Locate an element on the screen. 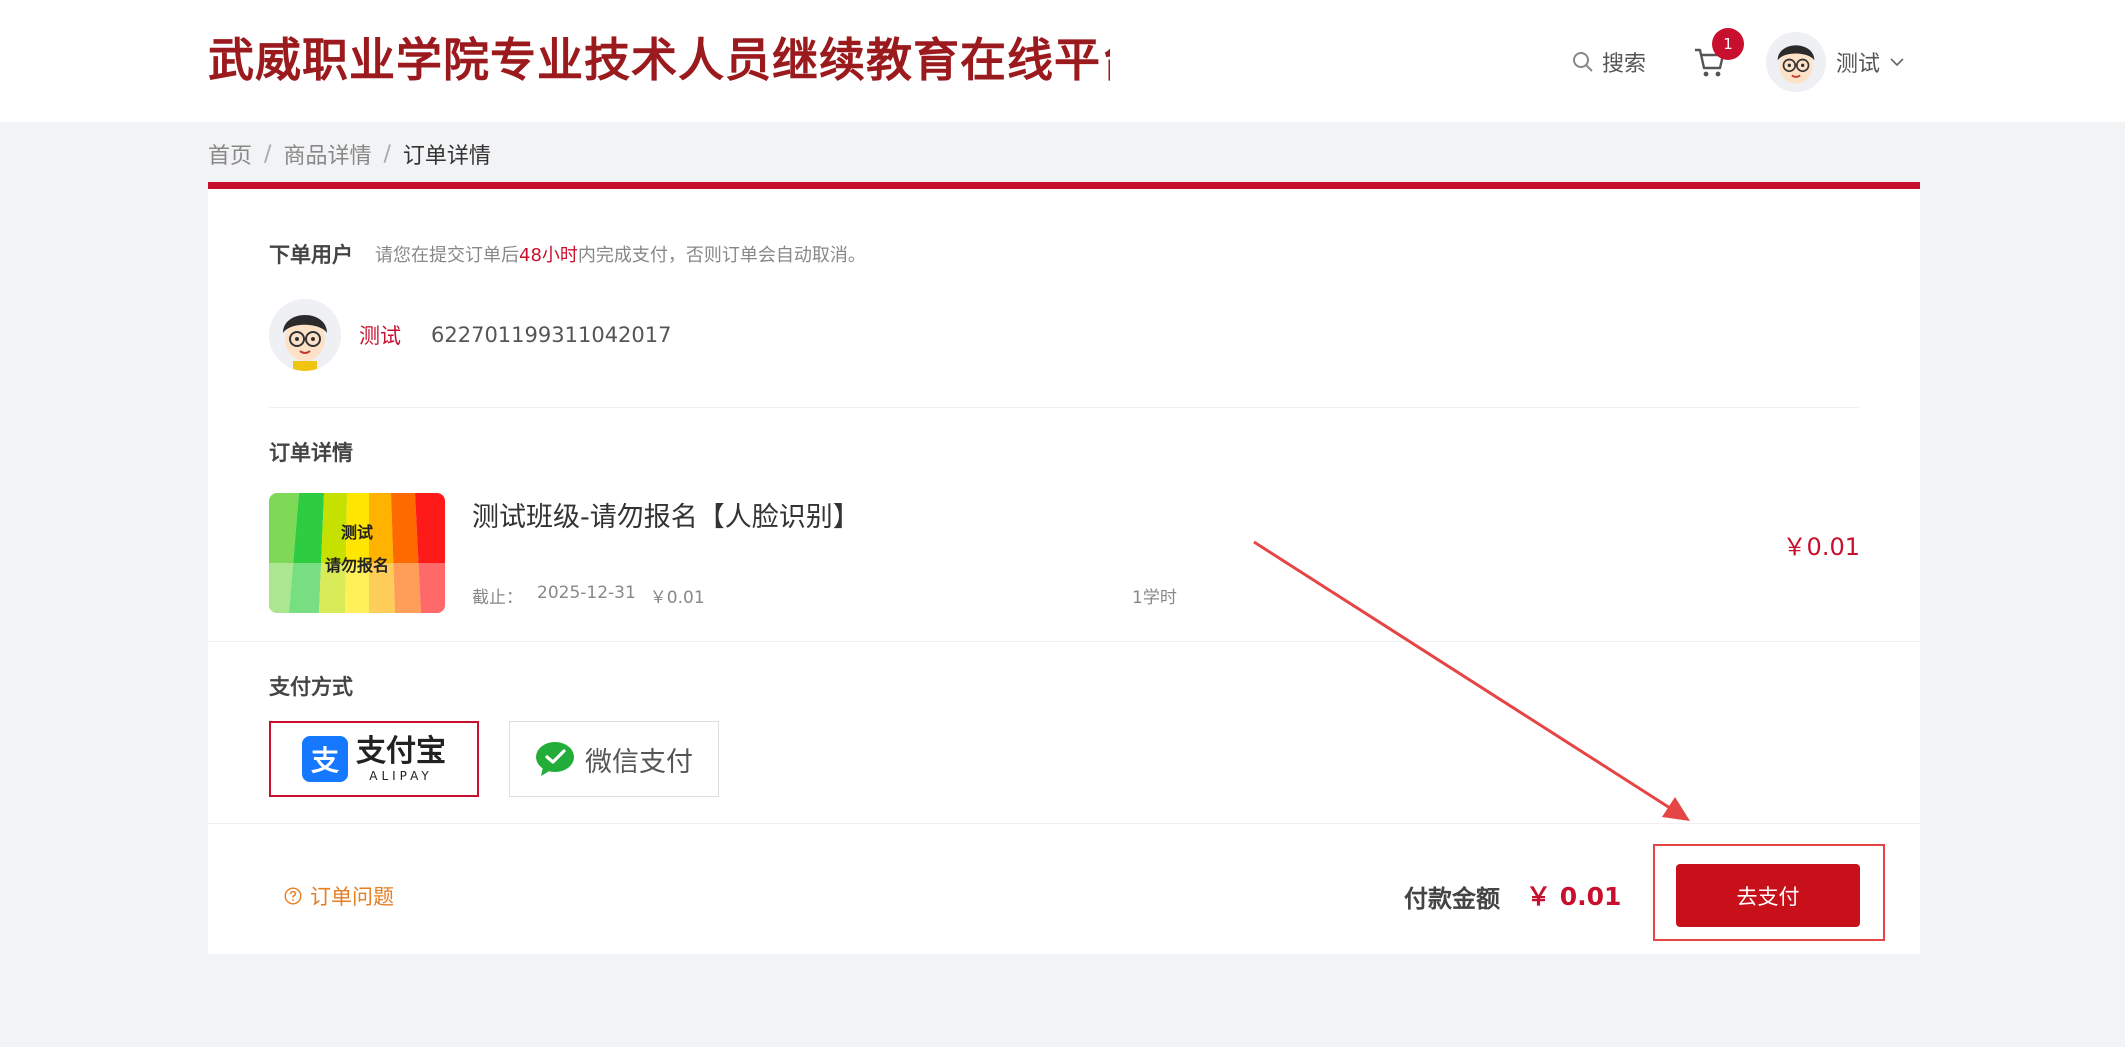 The width and height of the screenshot is (2125, 1047). deadline-value: 2025-12-31 is located at coordinates (586, 593).